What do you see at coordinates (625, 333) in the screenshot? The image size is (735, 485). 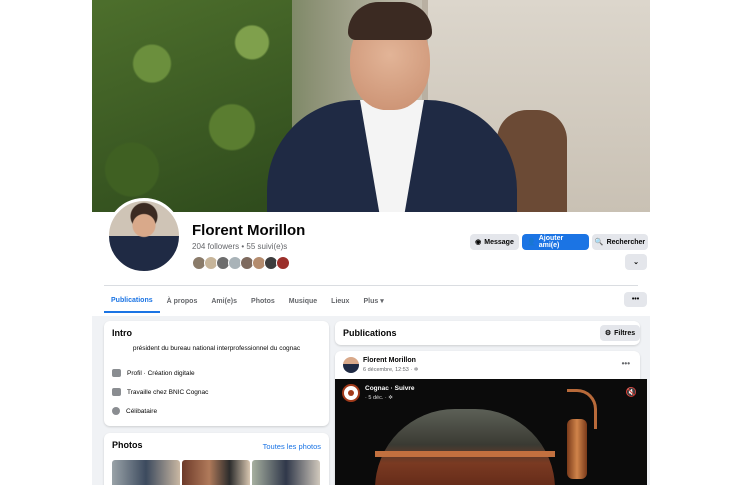 I see `filters-label: Filtres` at bounding box center [625, 333].